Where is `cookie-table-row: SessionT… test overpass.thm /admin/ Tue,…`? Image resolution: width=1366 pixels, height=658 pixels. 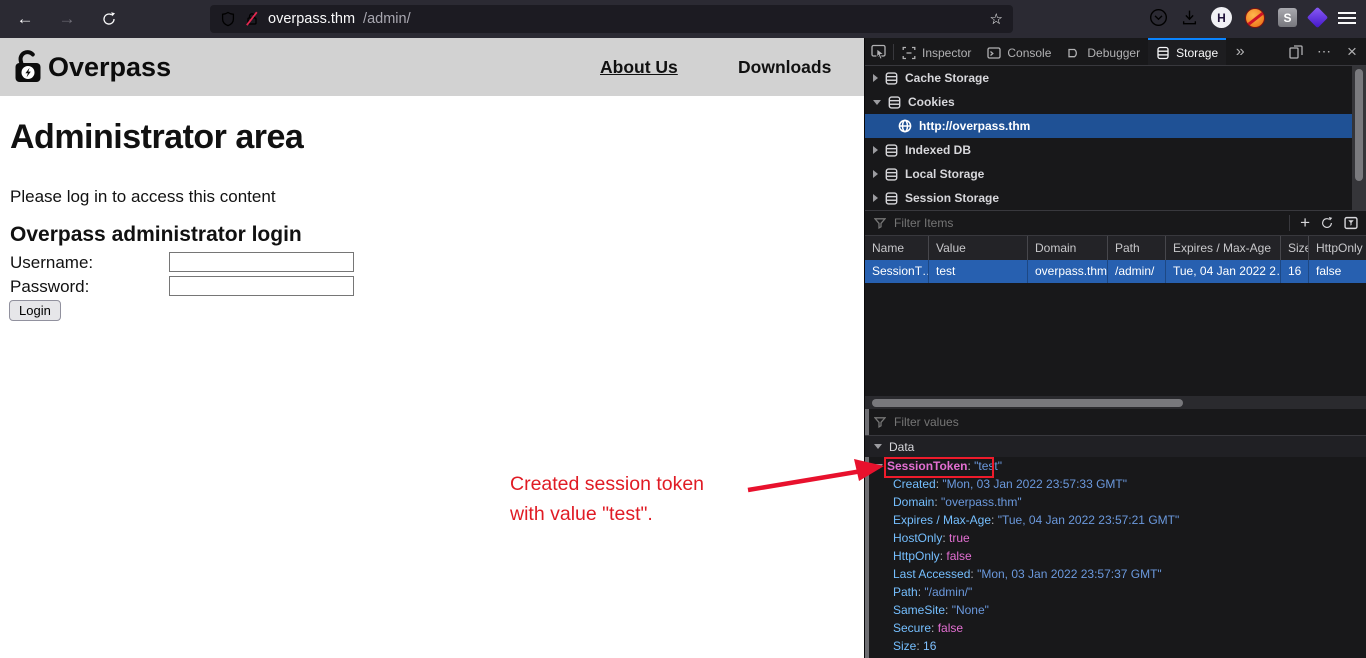
cookie-table-row: SessionT… test overpass.thm /admin/ Tue,… is located at coordinates (1115, 271).